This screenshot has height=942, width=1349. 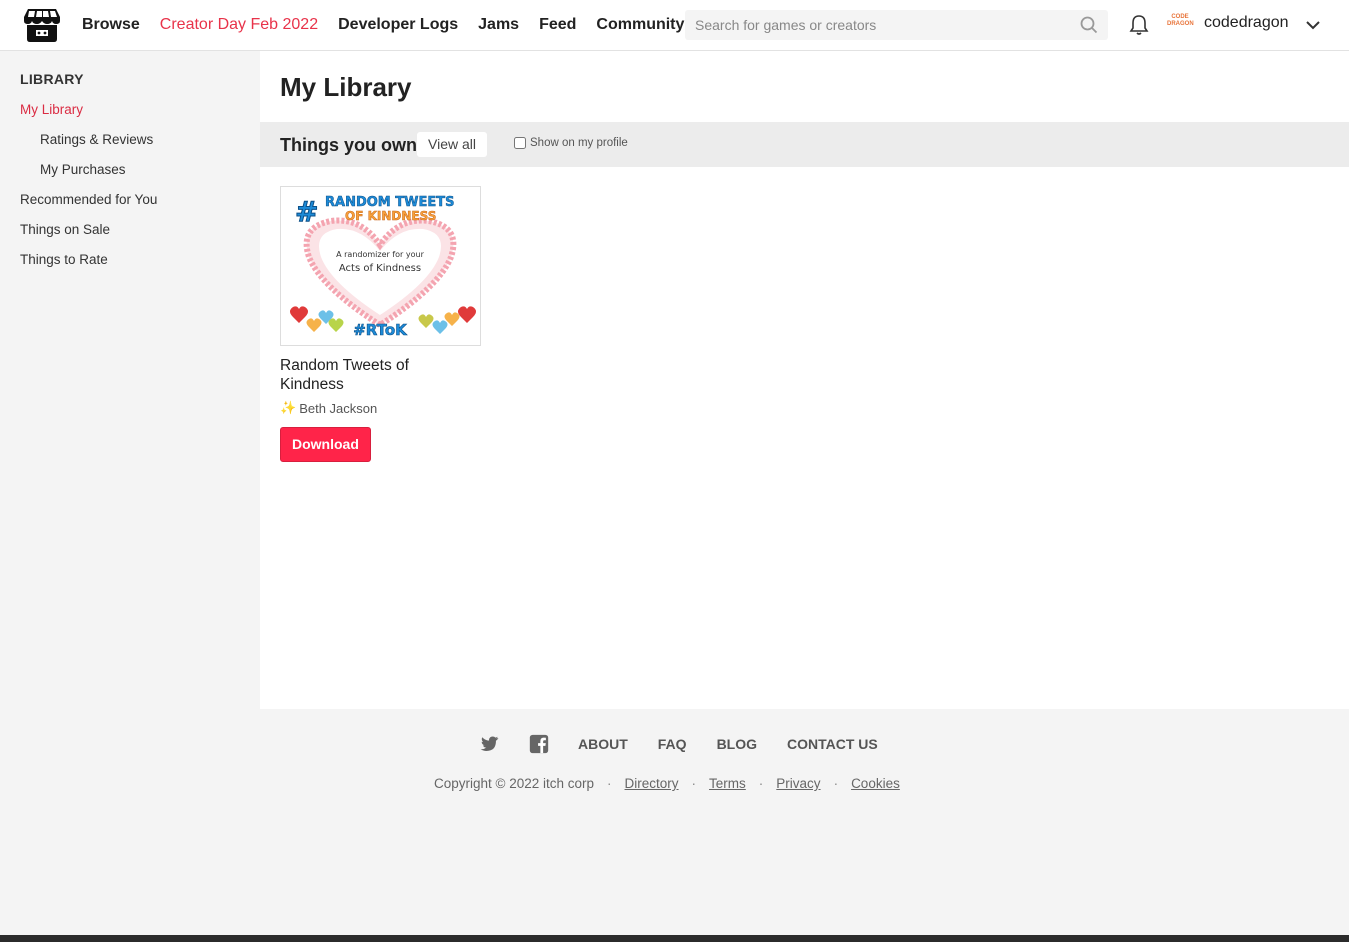 What do you see at coordinates (346, 87) in the screenshot?
I see `page-title: My Library` at bounding box center [346, 87].